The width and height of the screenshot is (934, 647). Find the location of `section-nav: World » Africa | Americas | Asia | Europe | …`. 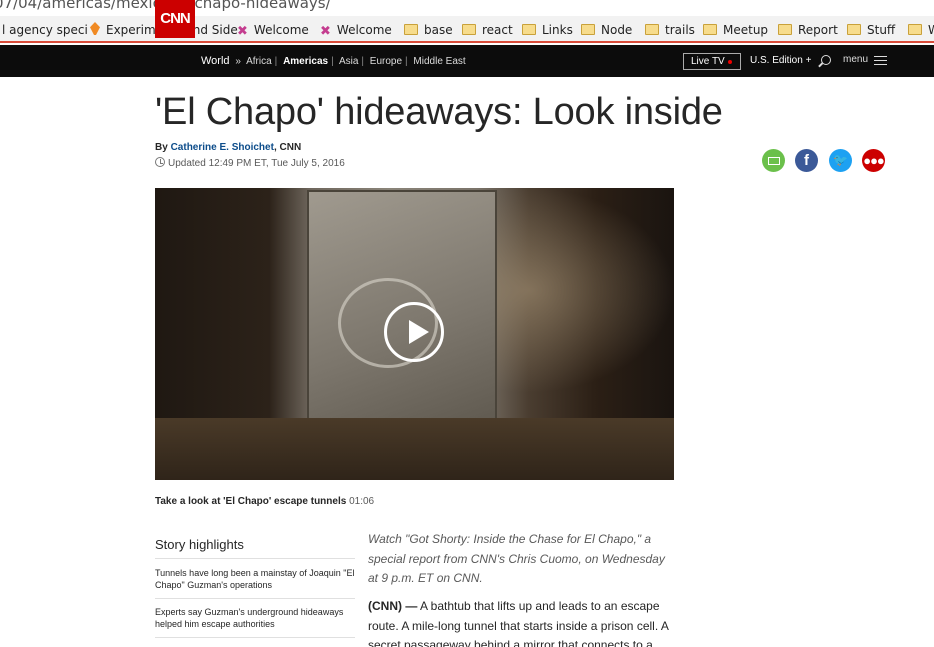

section-nav: World » Africa | Americas | Asia | Europe | … is located at coordinates (333, 61).